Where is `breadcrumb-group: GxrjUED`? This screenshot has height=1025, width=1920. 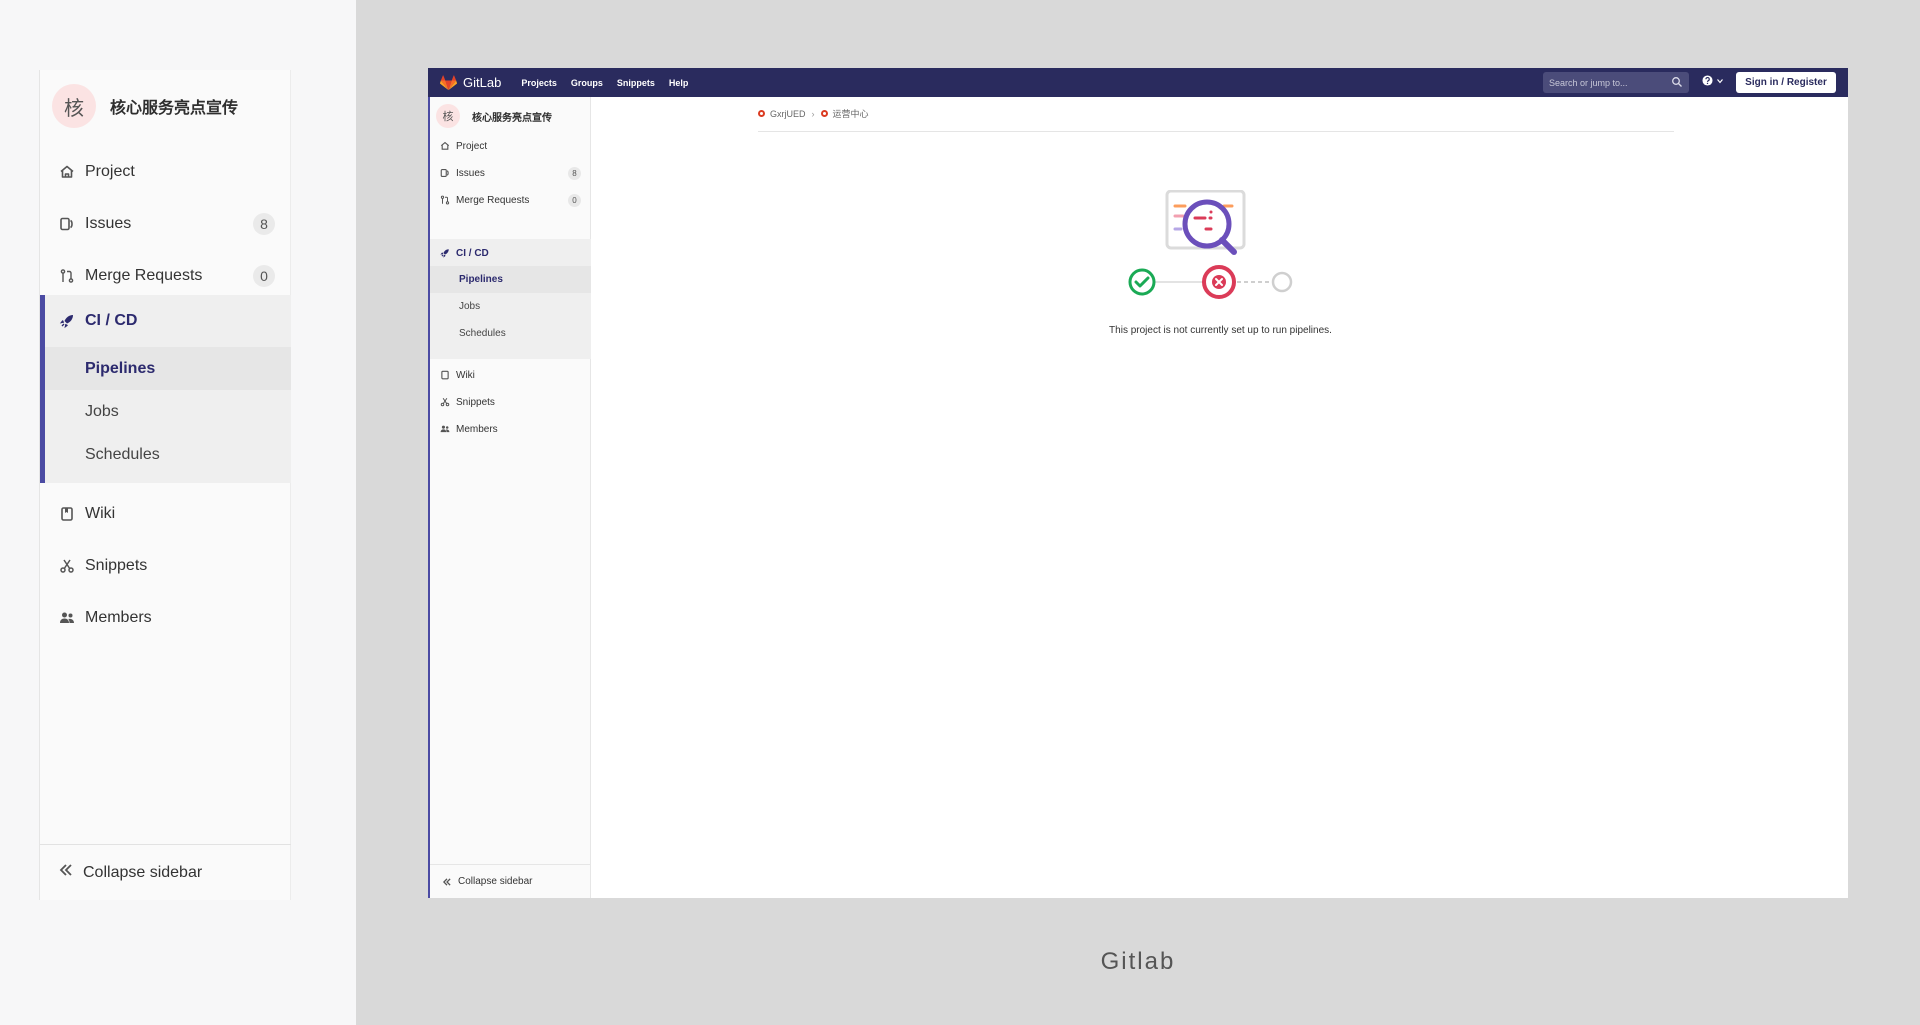 breadcrumb-group: GxrjUED is located at coordinates (782, 114).